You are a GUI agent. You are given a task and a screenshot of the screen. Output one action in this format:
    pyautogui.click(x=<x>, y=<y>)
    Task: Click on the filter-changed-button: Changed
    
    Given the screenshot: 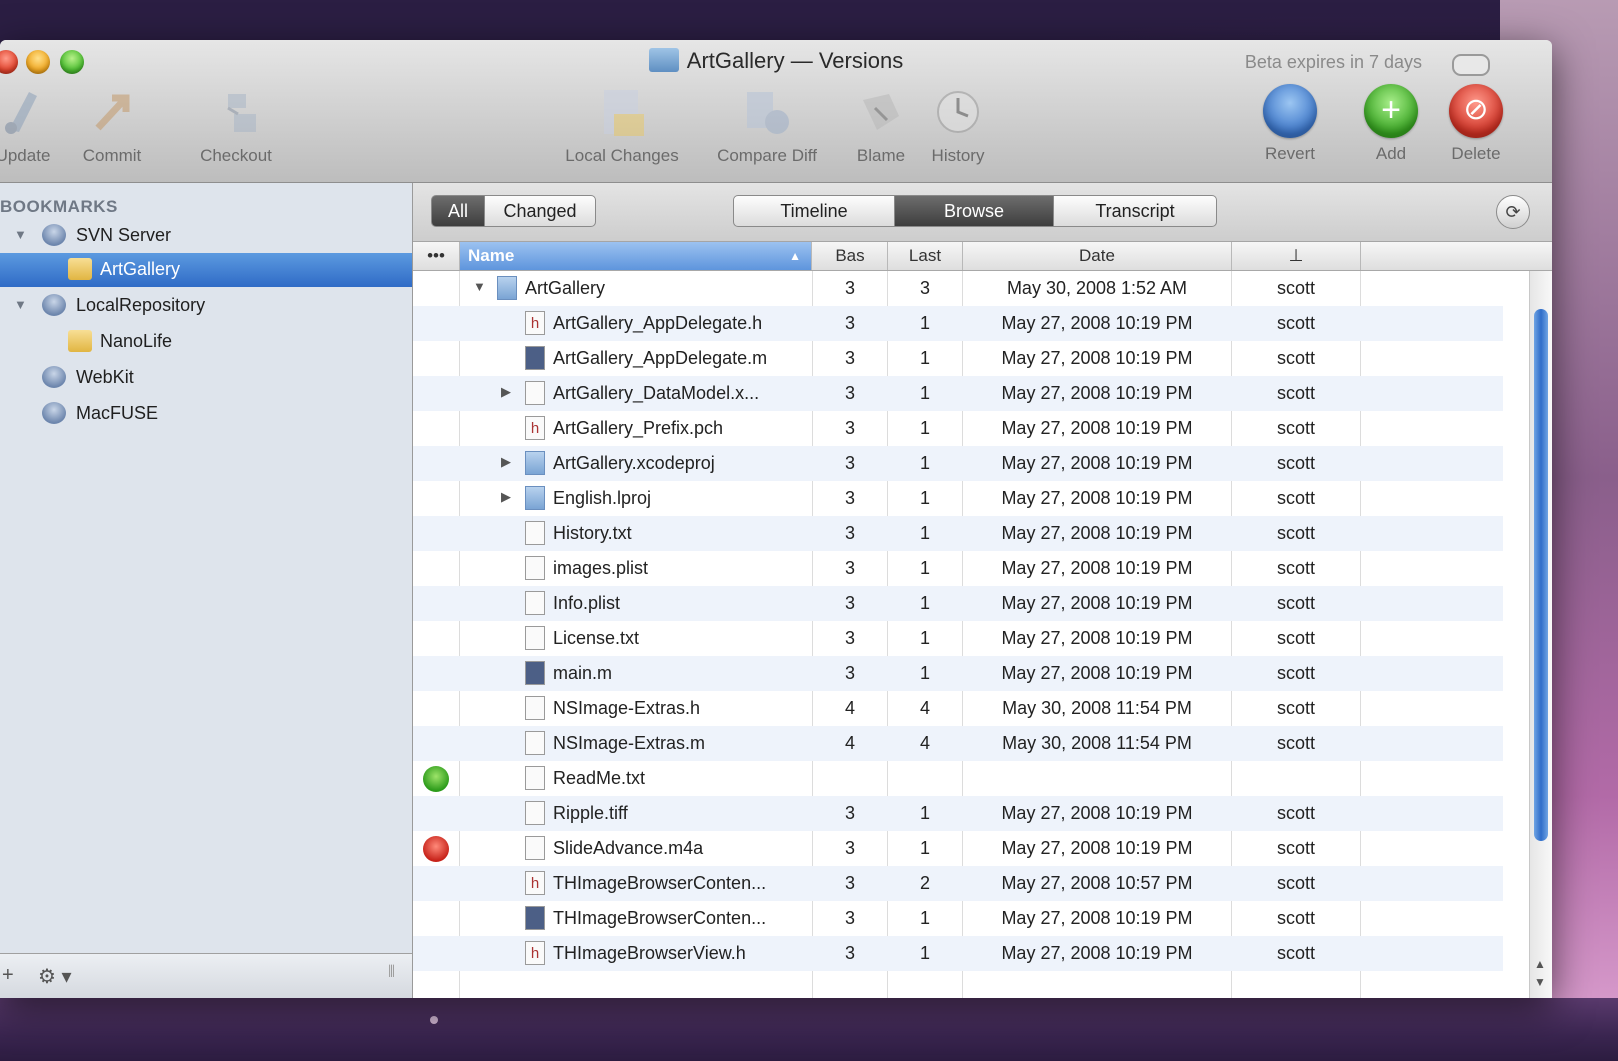 What is the action you would take?
    pyautogui.click(x=540, y=211)
    